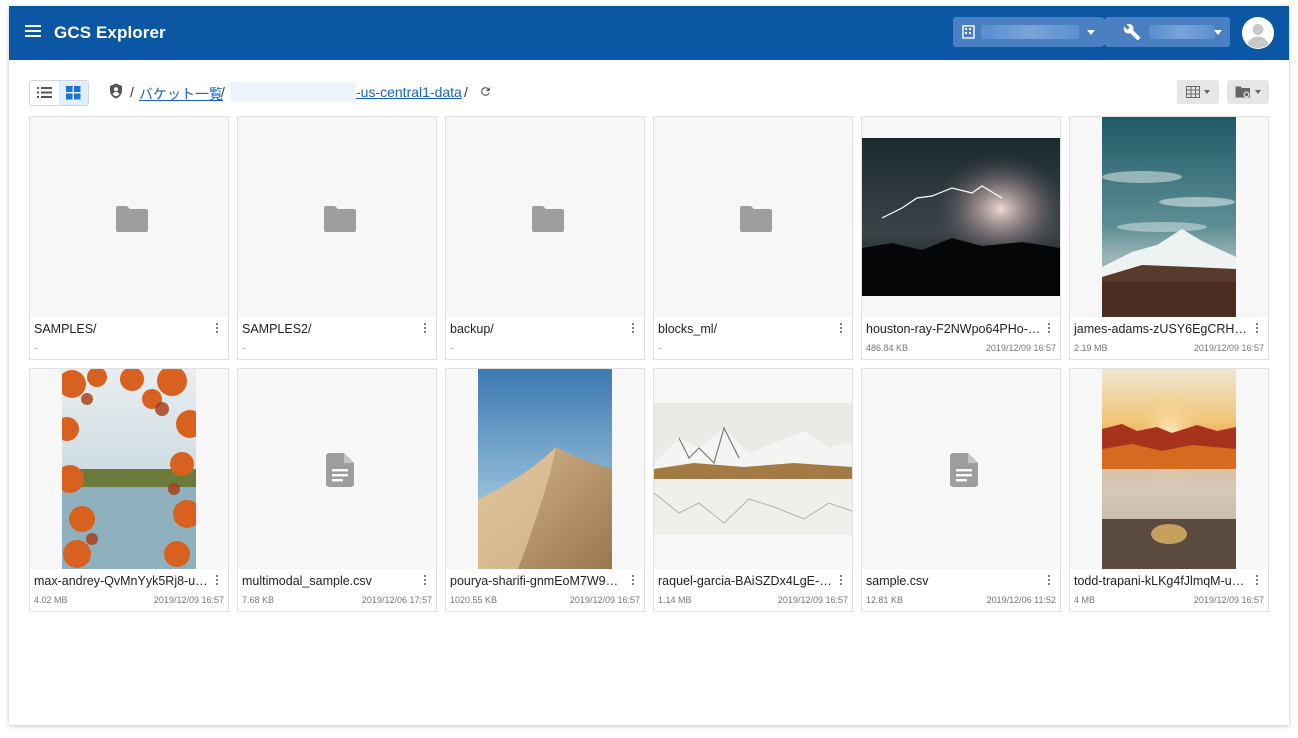 This screenshot has width=1298, height=738. I want to click on folder-actions-button, so click(1248, 92).